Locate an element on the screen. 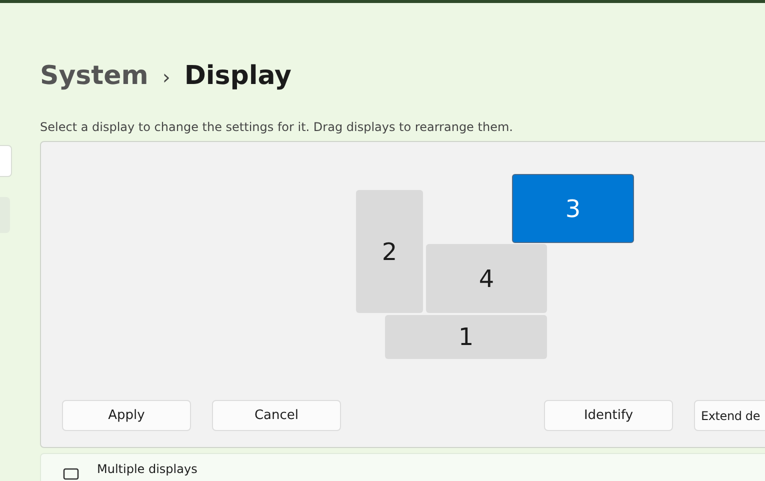 Image resolution: width=765 pixels, height=481 pixels. identify-button: Identify is located at coordinates (608, 415).